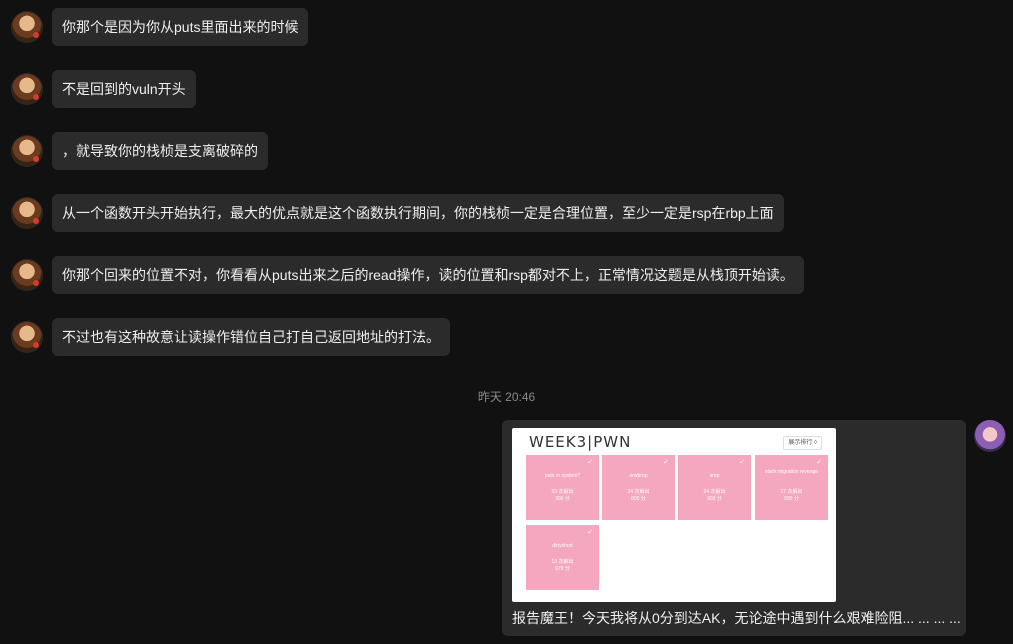 The width and height of the screenshot is (1013, 644). What do you see at coordinates (562, 487) in the screenshot?
I see `challenge-tile: ✓ puts or system? 53 次解出 306 分` at bounding box center [562, 487].